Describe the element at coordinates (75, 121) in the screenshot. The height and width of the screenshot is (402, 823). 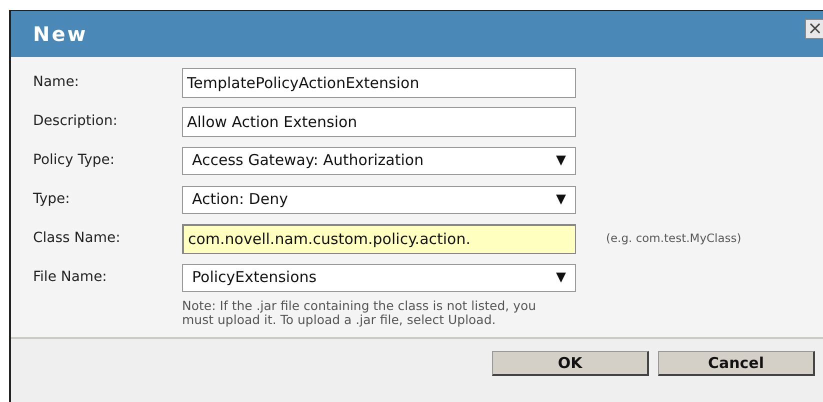
I see `field-label: Description:` at that location.